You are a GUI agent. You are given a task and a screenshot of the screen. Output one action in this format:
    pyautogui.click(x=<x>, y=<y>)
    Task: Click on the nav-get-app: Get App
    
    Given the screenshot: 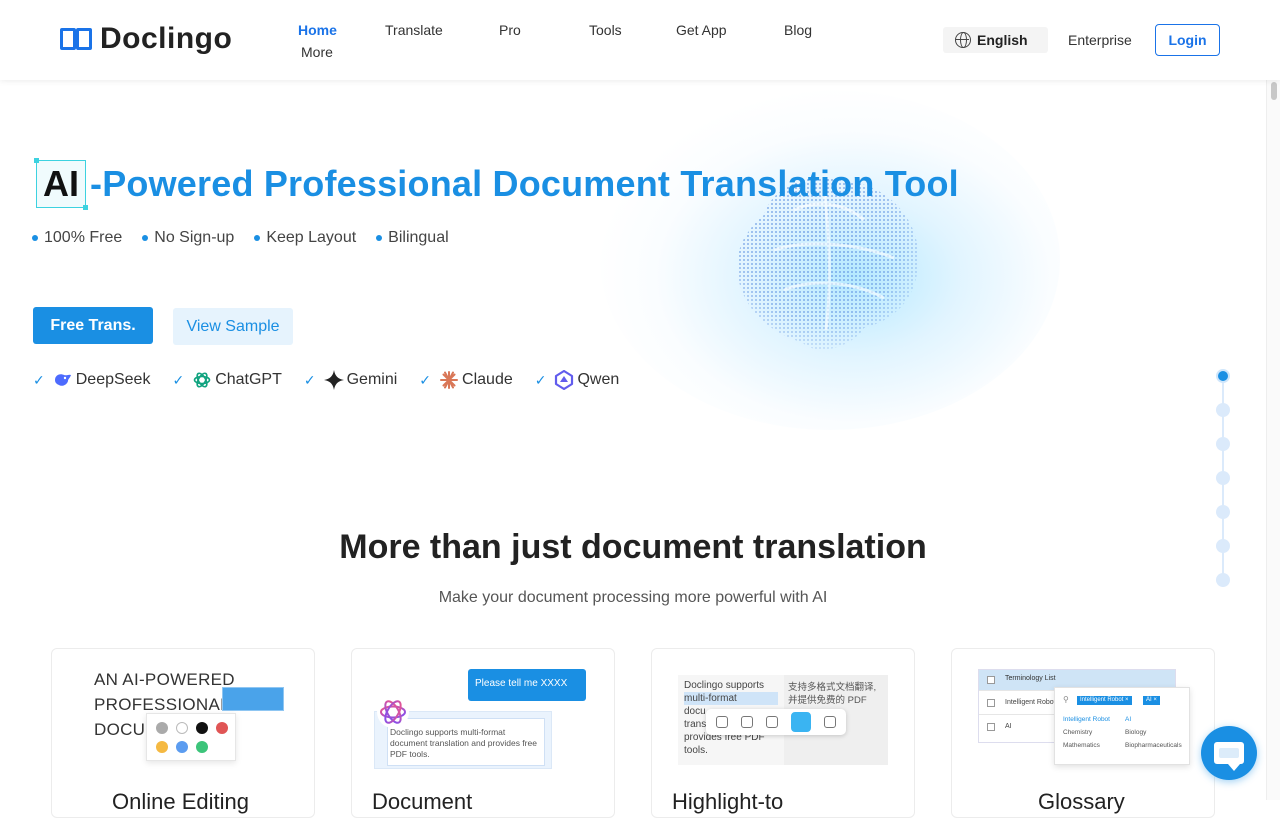 What is the action you would take?
    pyautogui.click(x=701, y=30)
    